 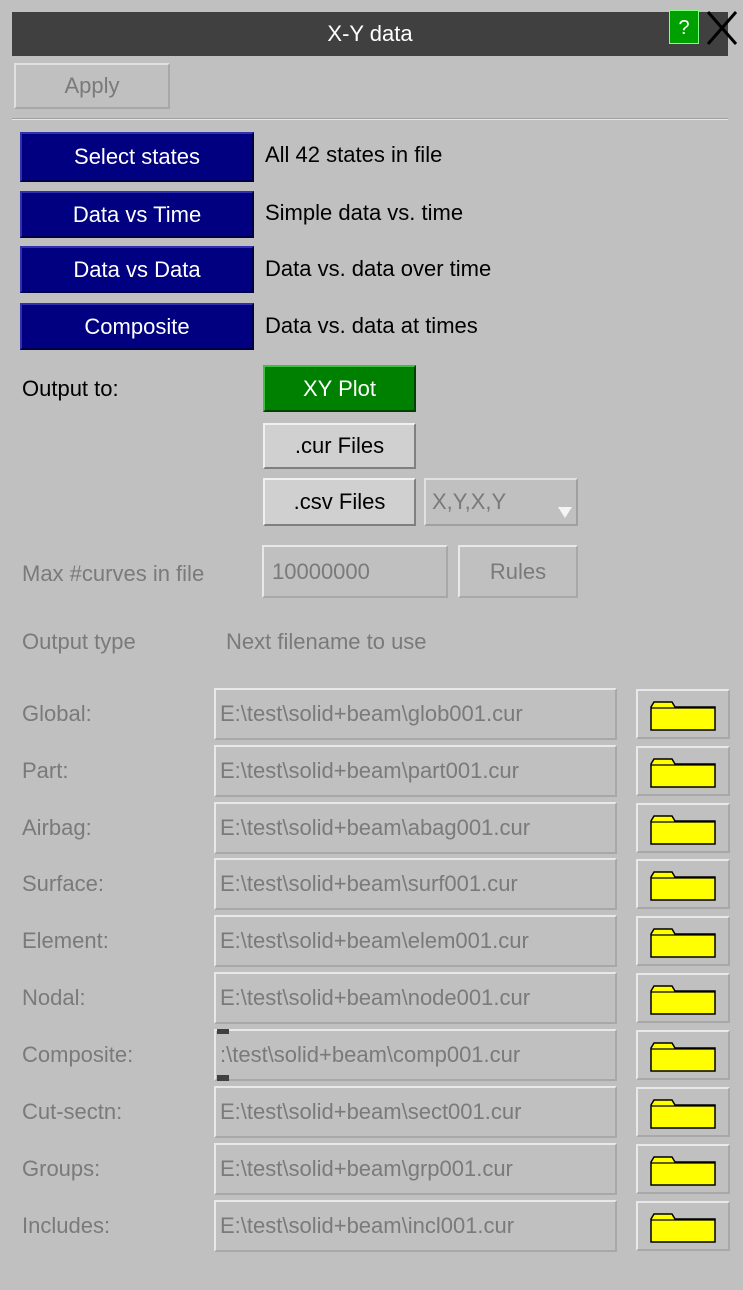 I want to click on filename-input-global: E:\test\solid+beam\glob001.cur, so click(x=415, y=714).